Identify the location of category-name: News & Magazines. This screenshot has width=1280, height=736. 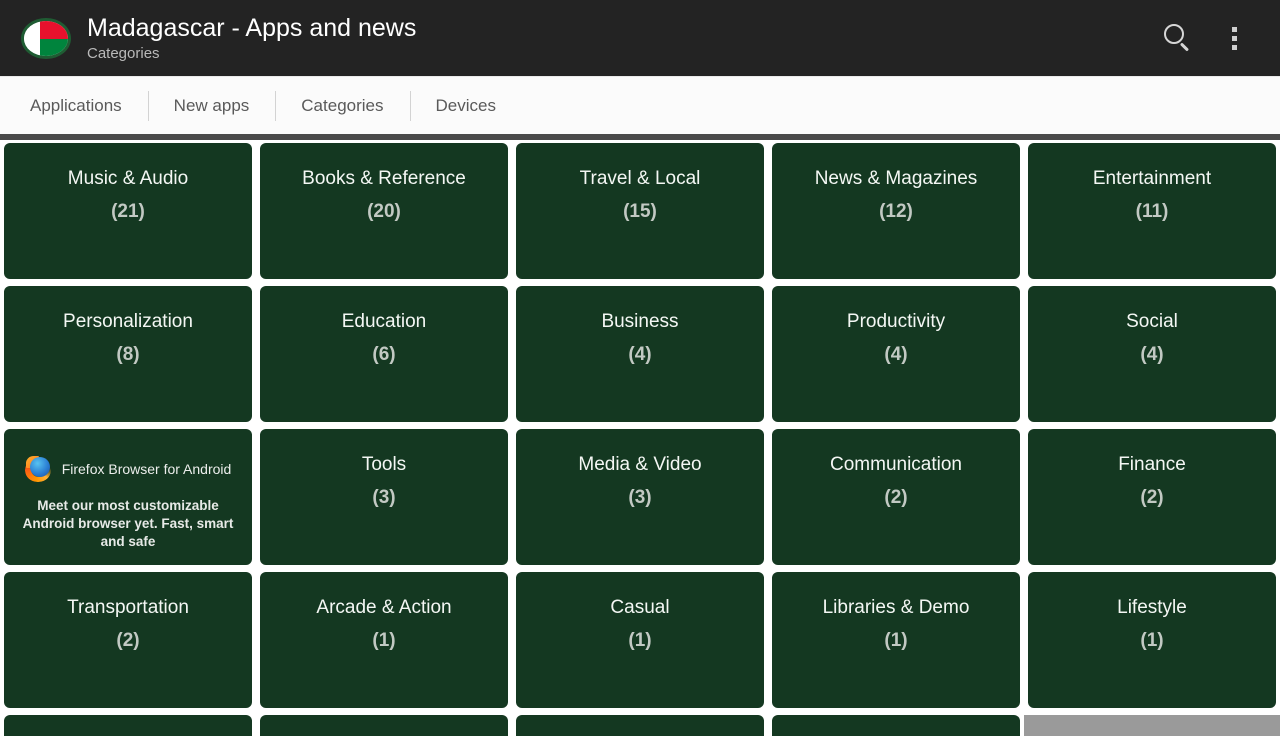
(896, 178).